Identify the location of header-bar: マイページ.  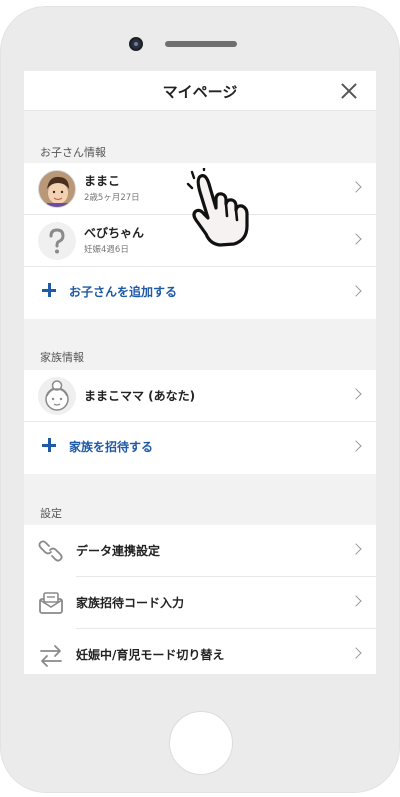
(200, 91).